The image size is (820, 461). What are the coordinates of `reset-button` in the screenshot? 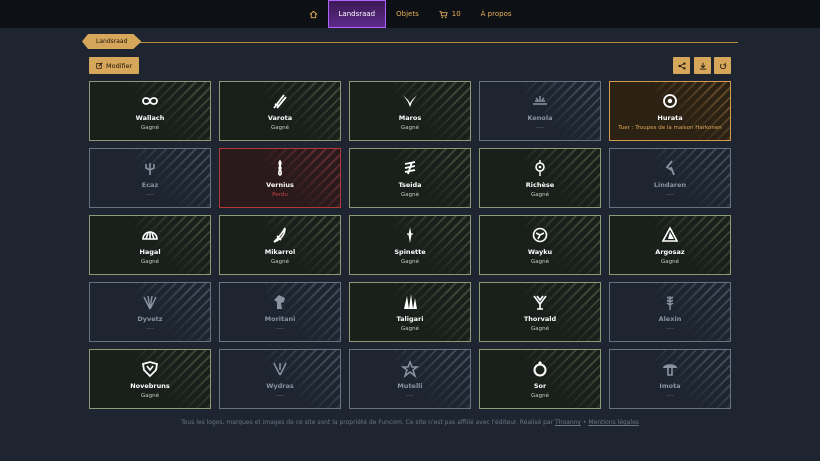 It's located at (722, 65).